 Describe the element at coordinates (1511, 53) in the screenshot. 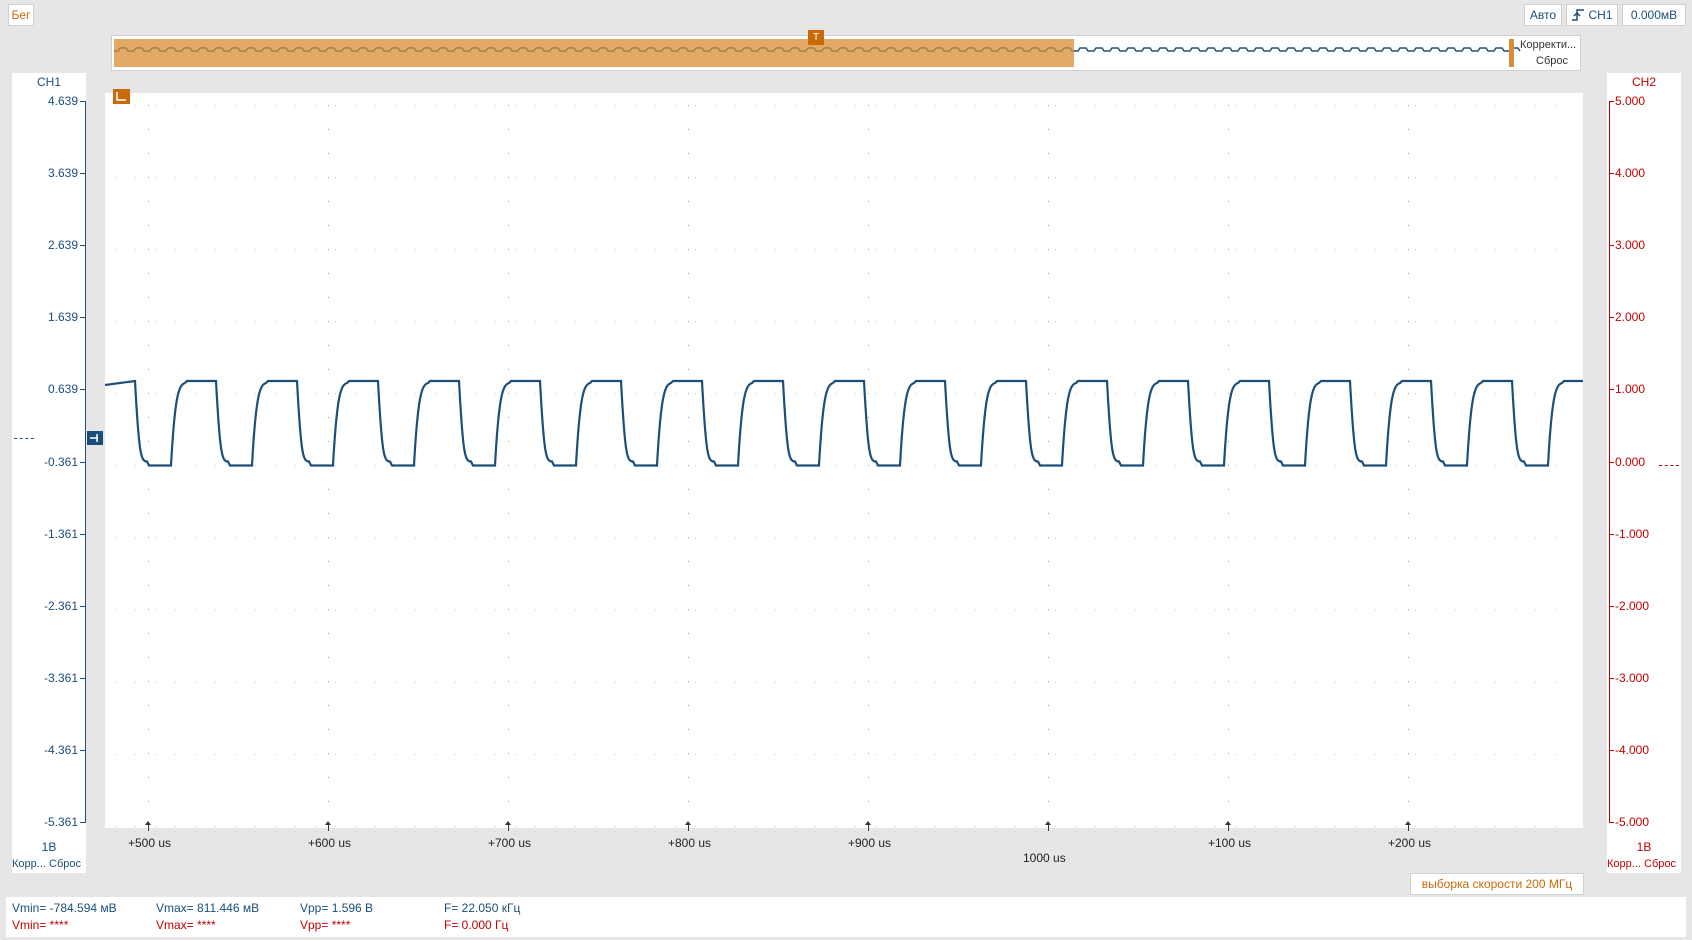

I see `overview-right-handle` at that location.